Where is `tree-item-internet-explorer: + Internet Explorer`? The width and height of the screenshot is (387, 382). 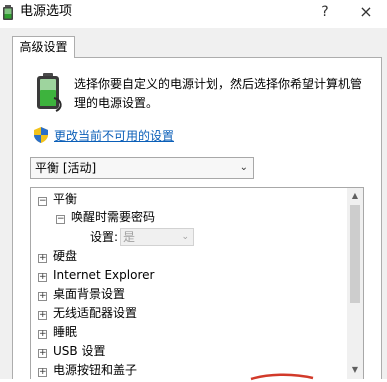 tree-item-internet-explorer: + Internet Explorer is located at coordinates (96, 275).